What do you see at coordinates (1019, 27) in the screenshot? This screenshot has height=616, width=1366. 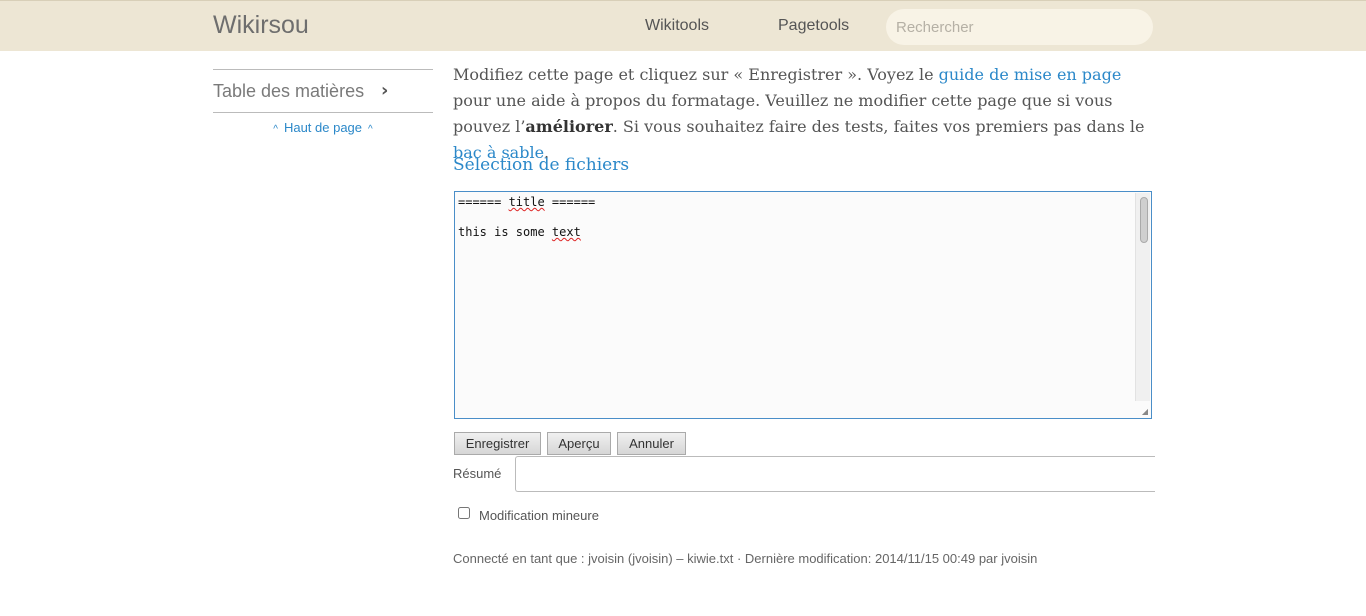 I see `search-input` at bounding box center [1019, 27].